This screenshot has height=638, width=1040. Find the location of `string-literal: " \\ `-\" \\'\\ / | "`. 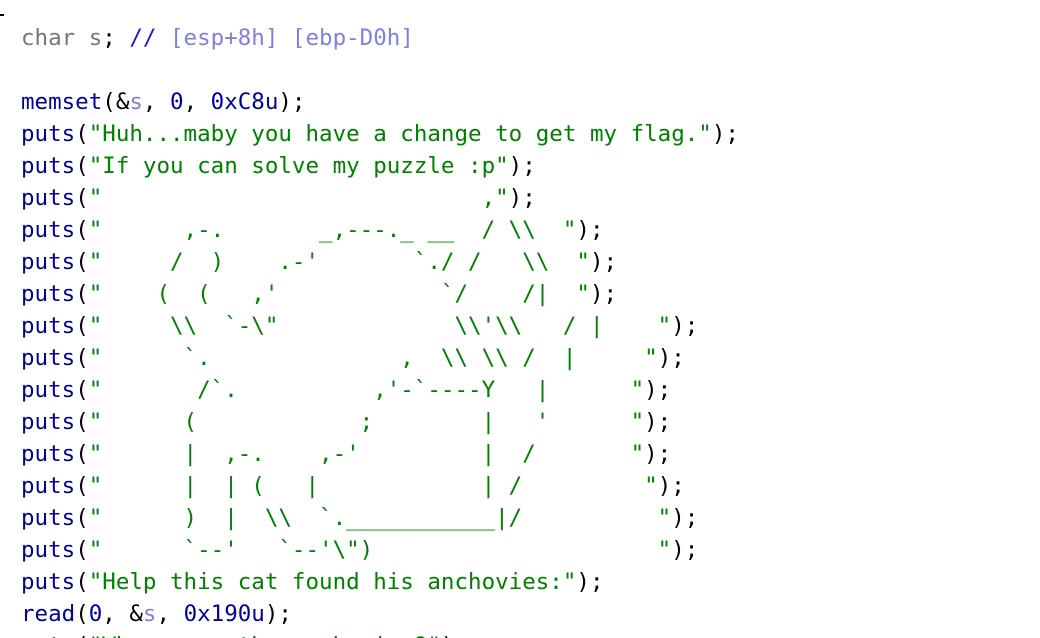

string-literal: " \\ `-\" \\'\\ / | " is located at coordinates (380, 326).